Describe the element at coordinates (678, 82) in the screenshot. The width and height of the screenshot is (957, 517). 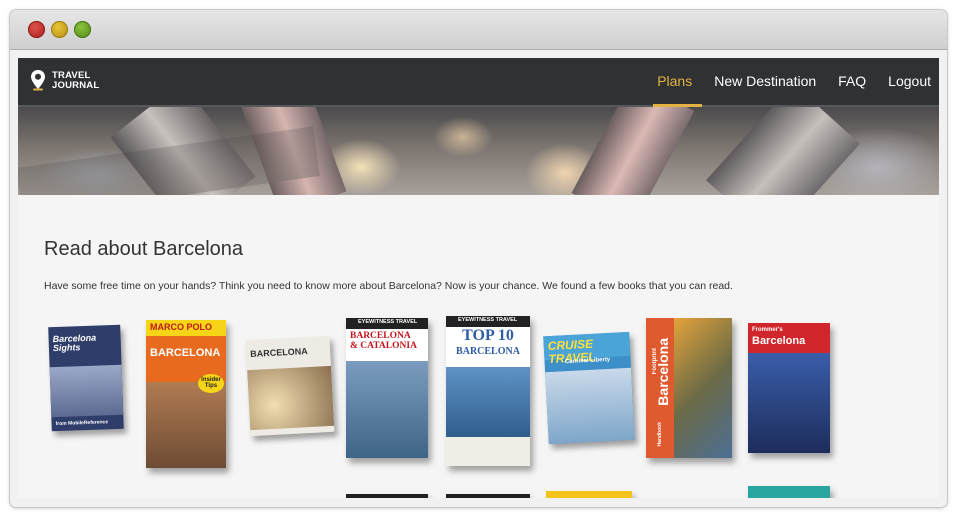
I see `nav-plans: Plans` at that location.